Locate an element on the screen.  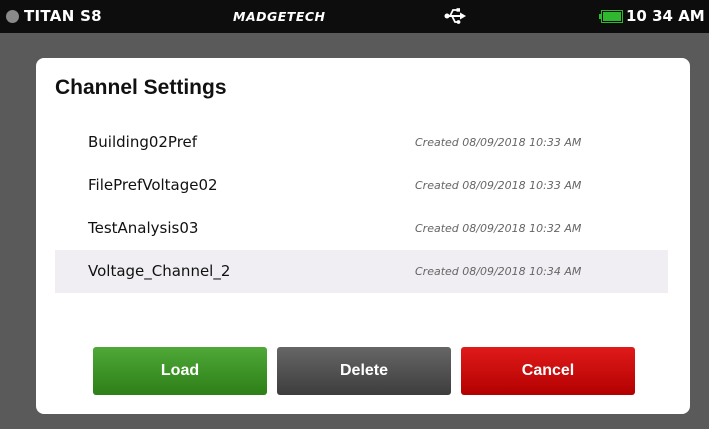
dialog-title: Channel Settings is located at coordinates (141, 87).